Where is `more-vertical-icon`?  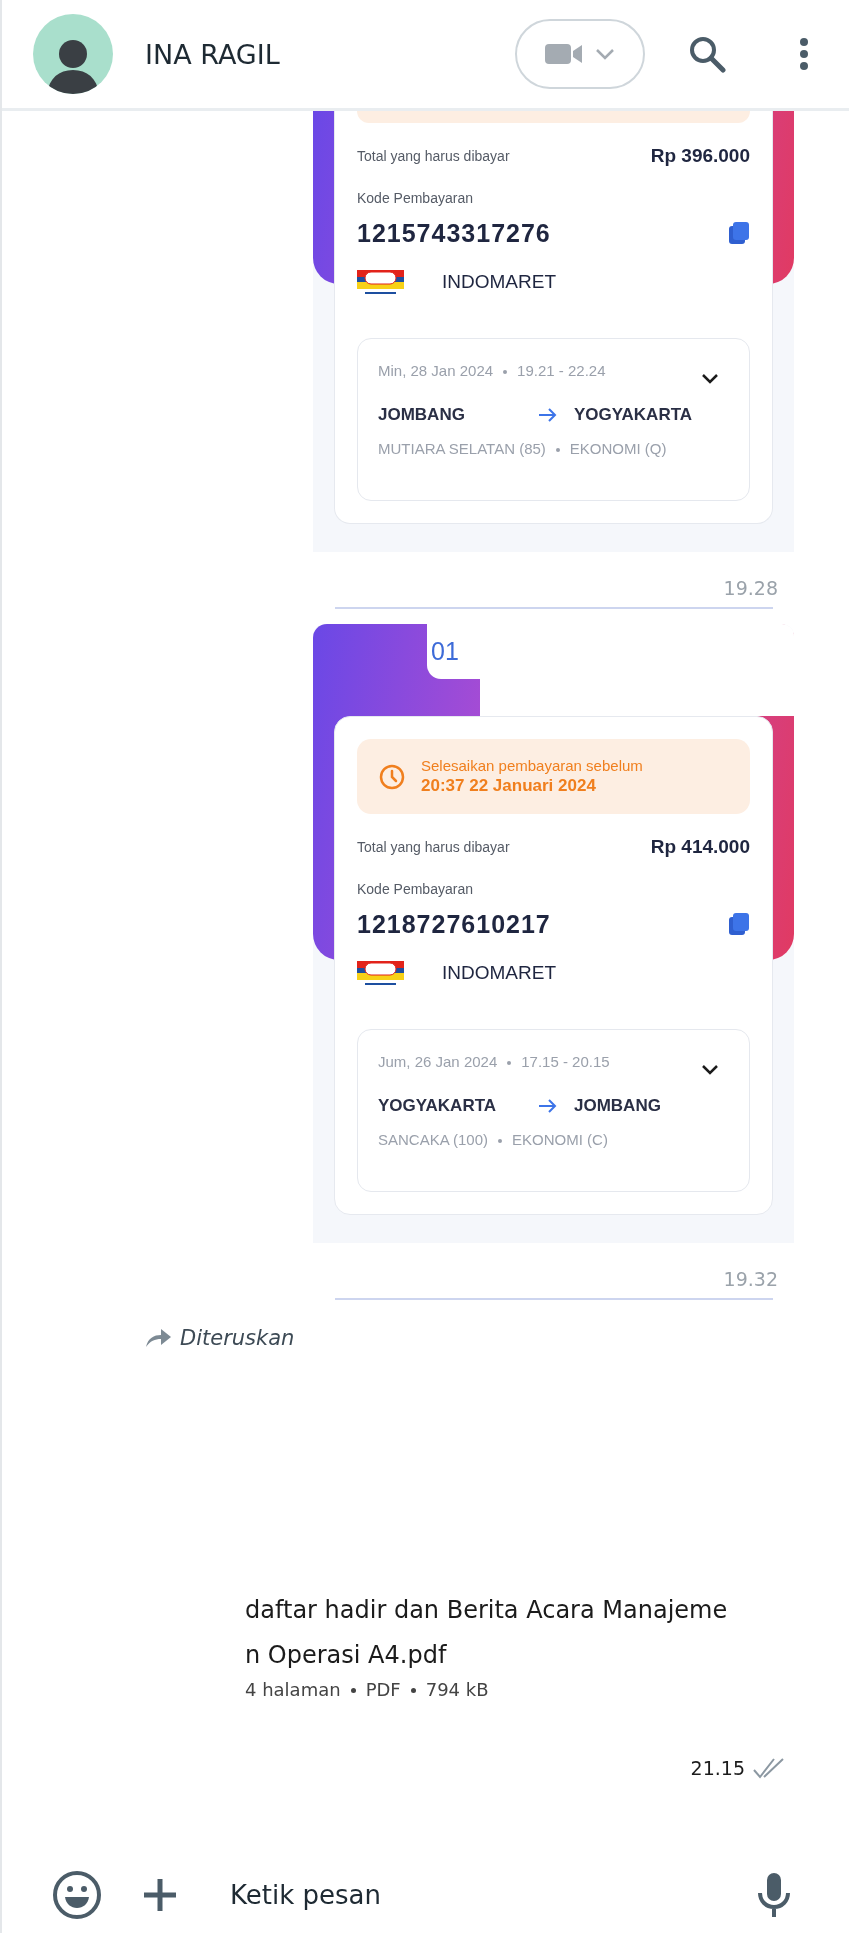 more-vertical-icon is located at coordinates (804, 54).